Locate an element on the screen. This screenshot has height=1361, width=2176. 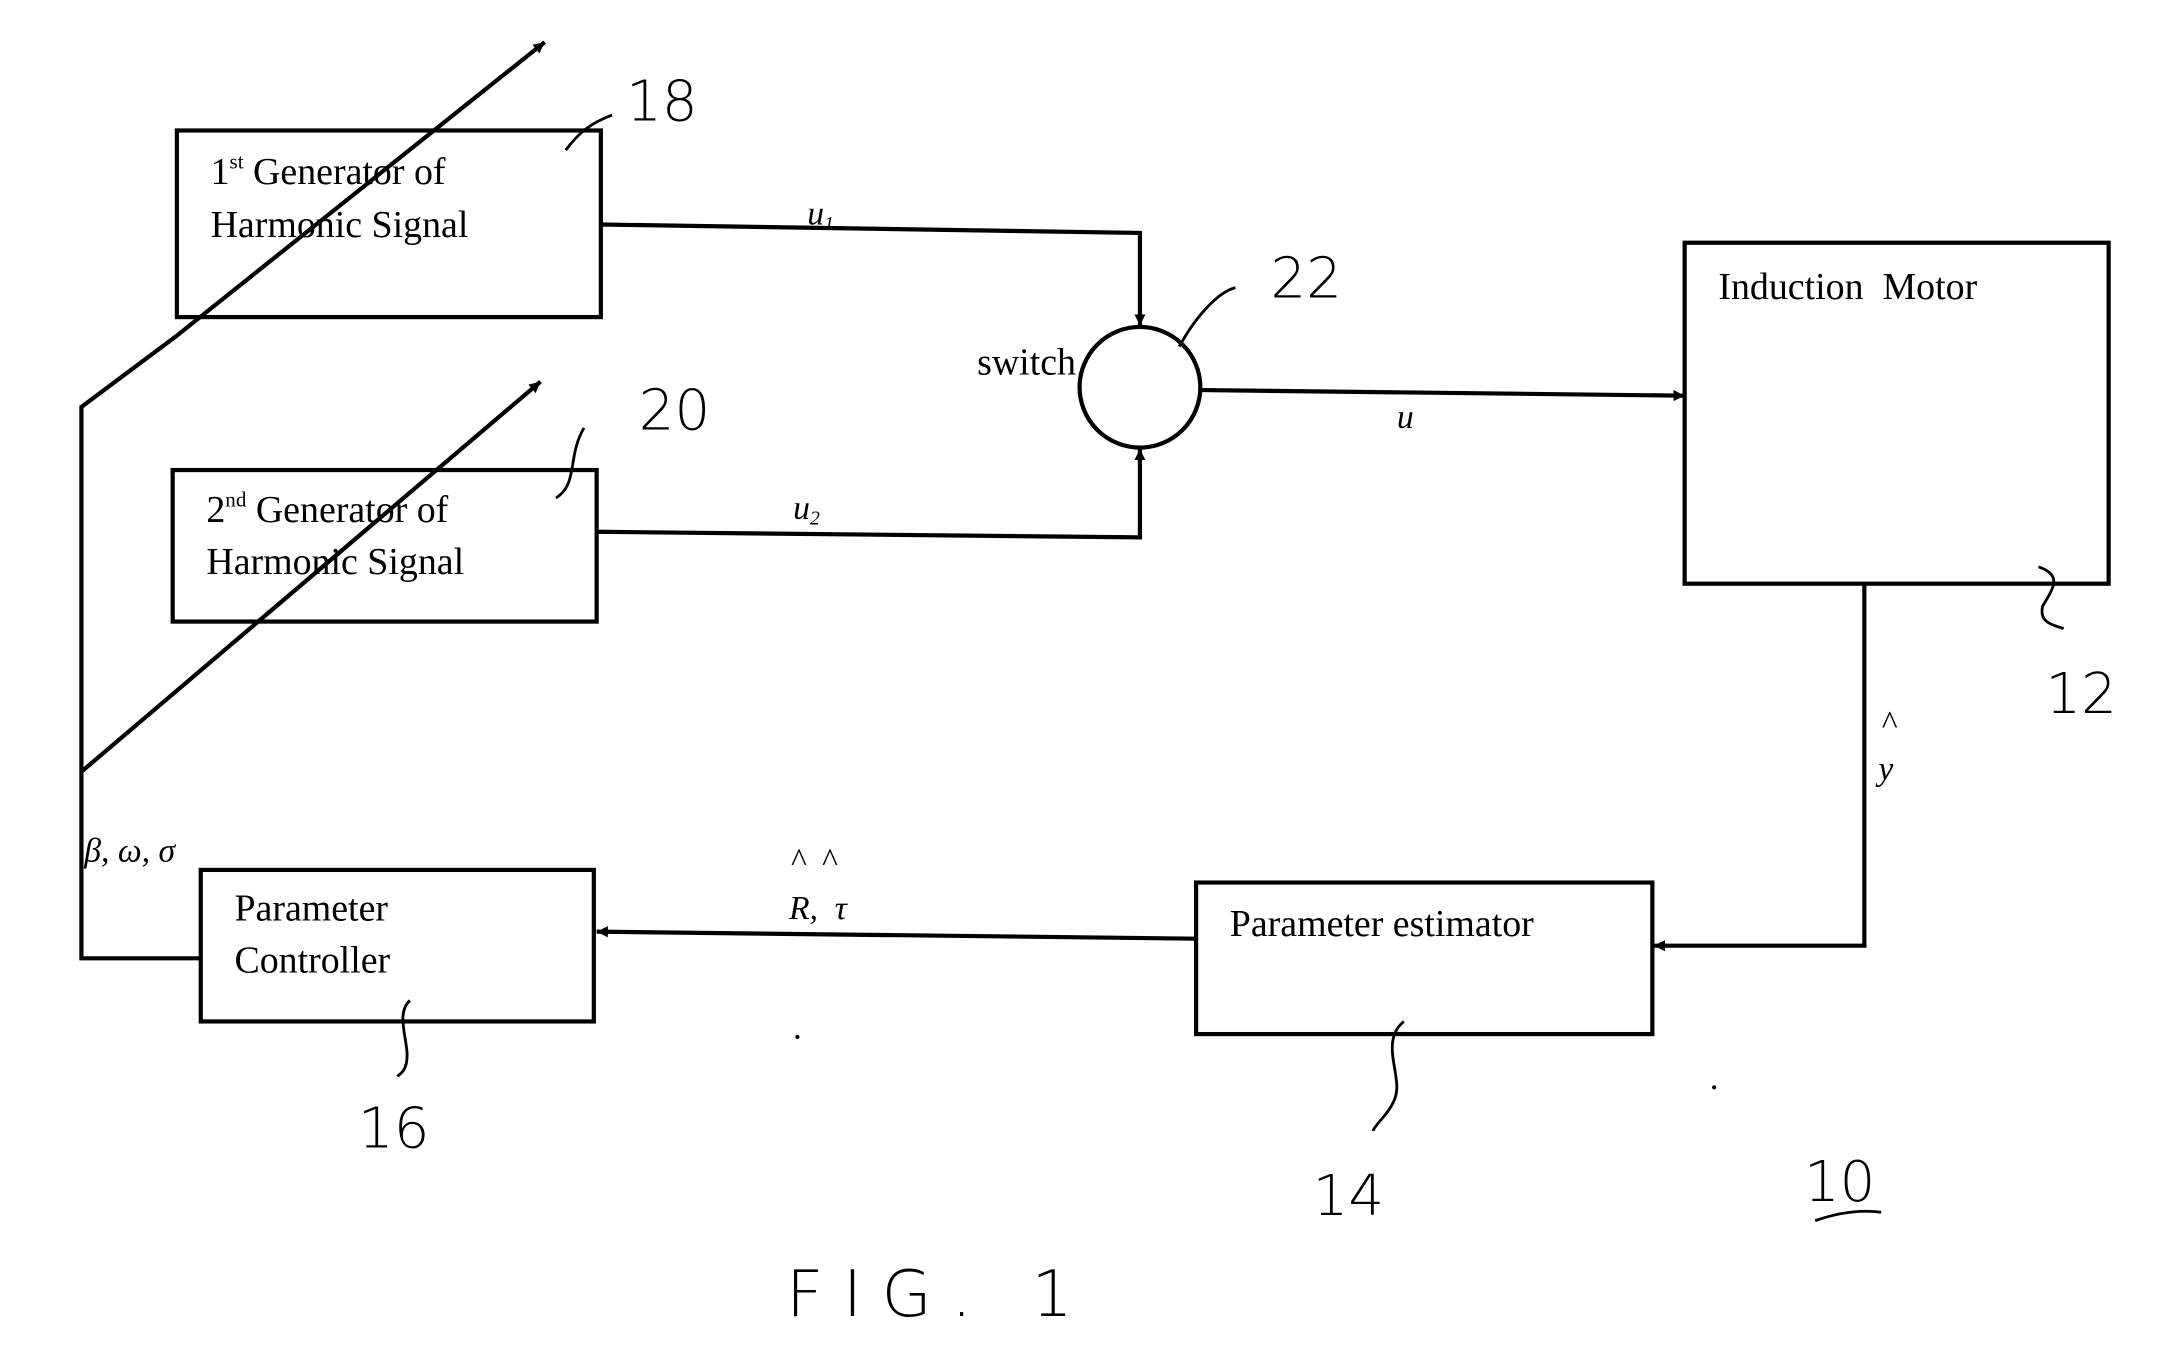
ref-number-16: 16 is located at coordinates (393, 1129).